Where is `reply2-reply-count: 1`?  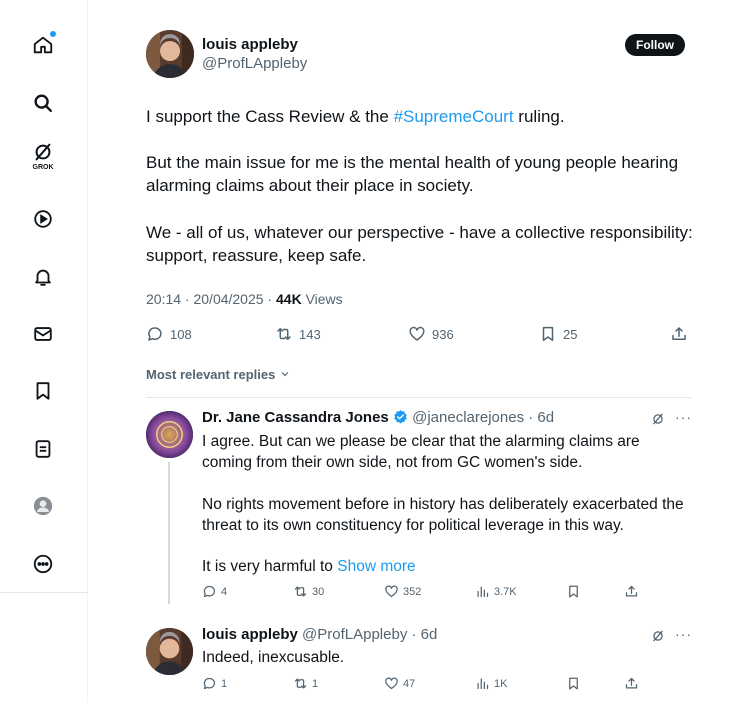 reply2-reply-count: 1 is located at coordinates (224, 683).